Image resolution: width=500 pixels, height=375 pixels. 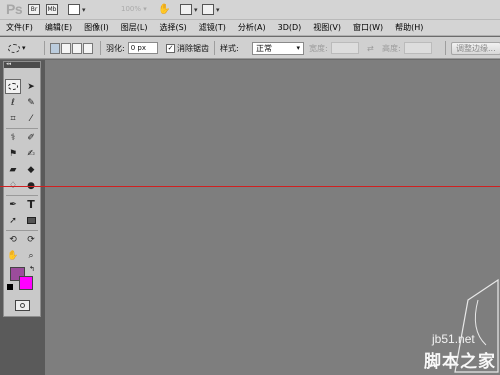 I want to click on rectangle-tool, so click(x=31, y=220).